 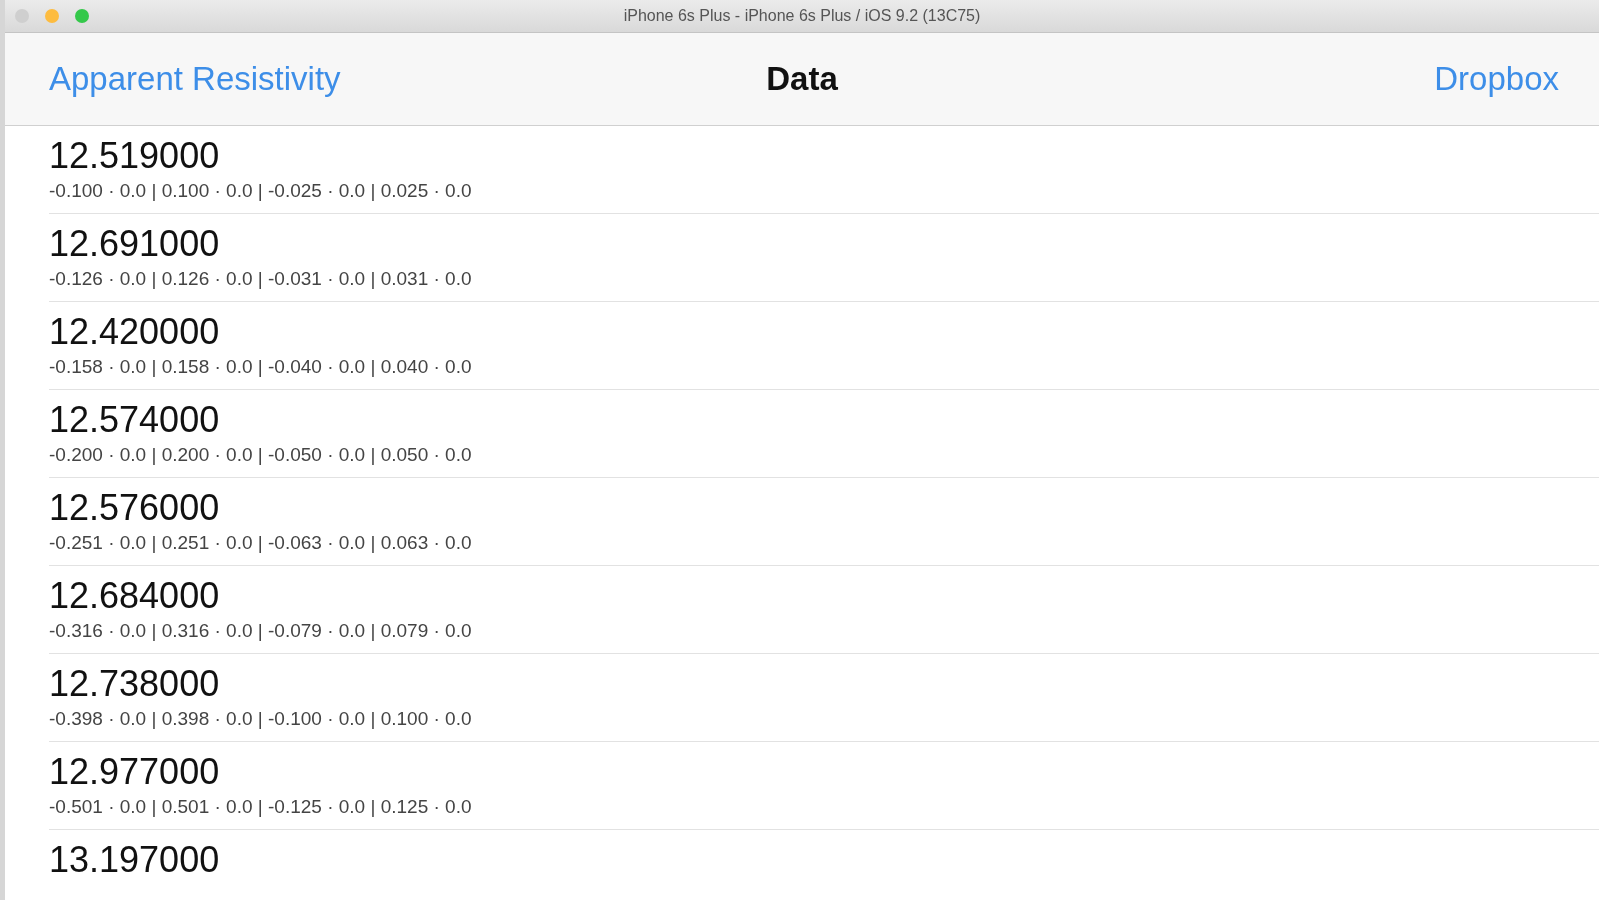 I want to click on nav-title: Data, so click(x=802, y=79).